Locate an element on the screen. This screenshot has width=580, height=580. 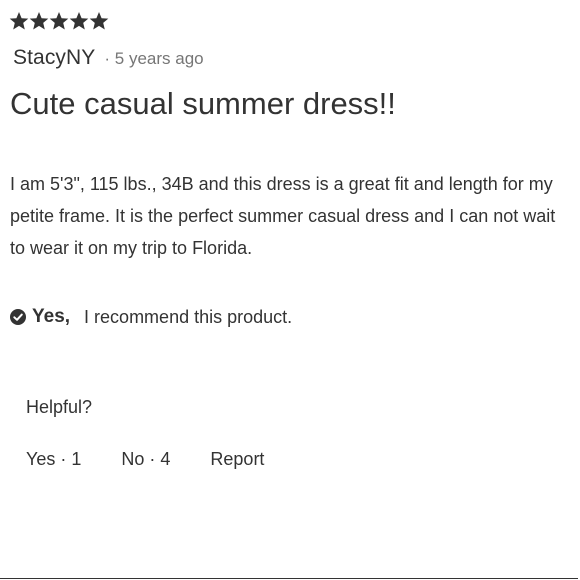
star-rating is located at coordinates (59, 21).